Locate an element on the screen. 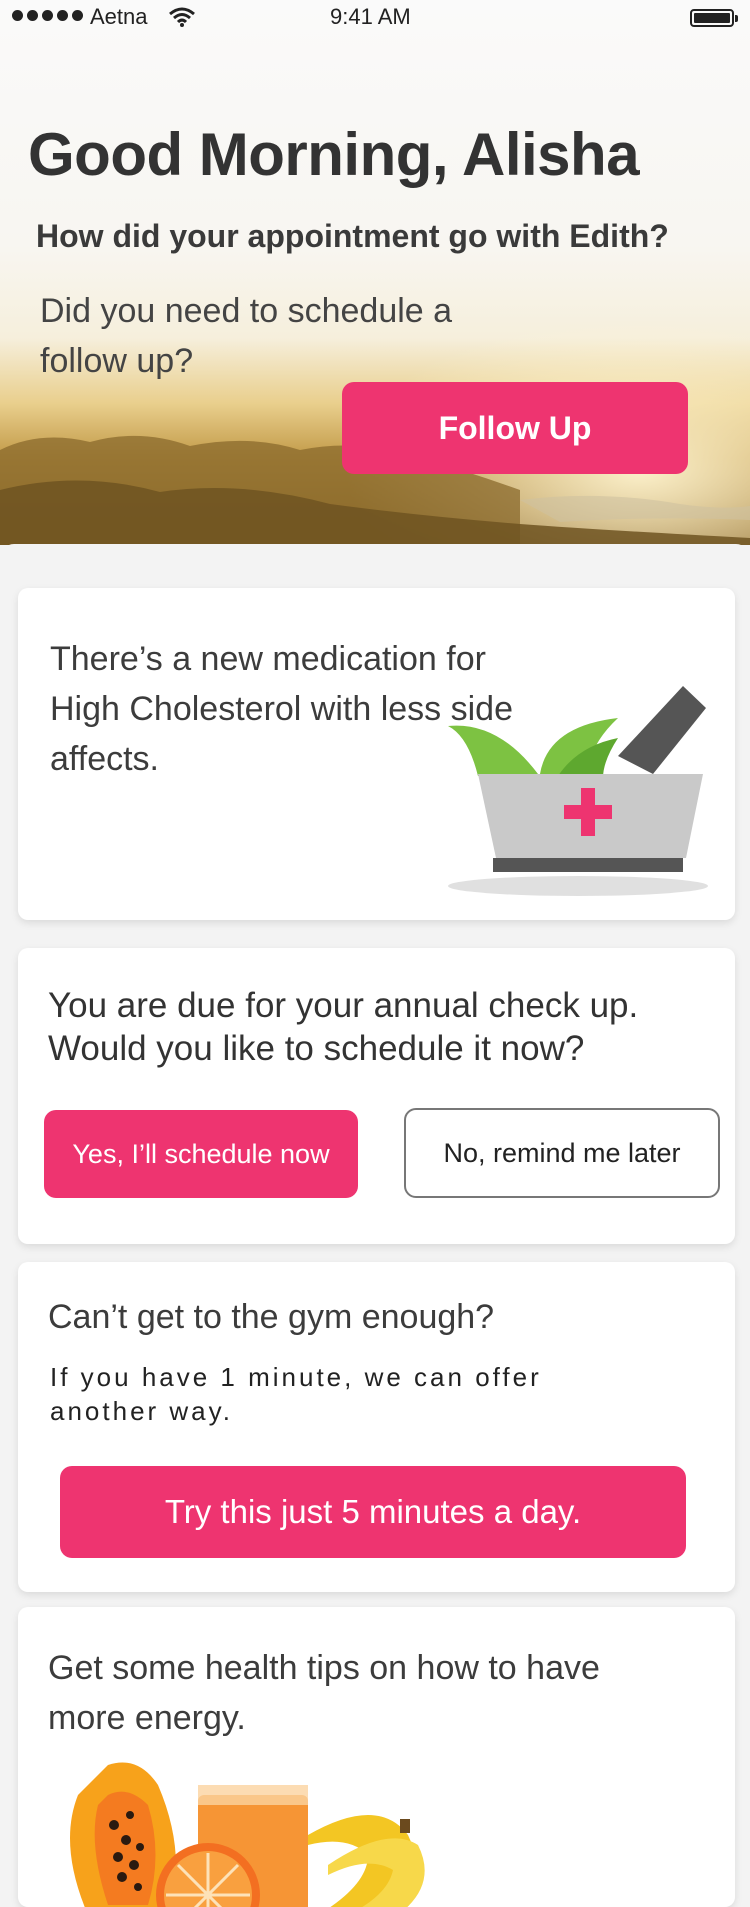 The height and width of the screenshot is (1907, 750). greeting-heading: Good Morning, Alisha is located at coordinates (334, 154).